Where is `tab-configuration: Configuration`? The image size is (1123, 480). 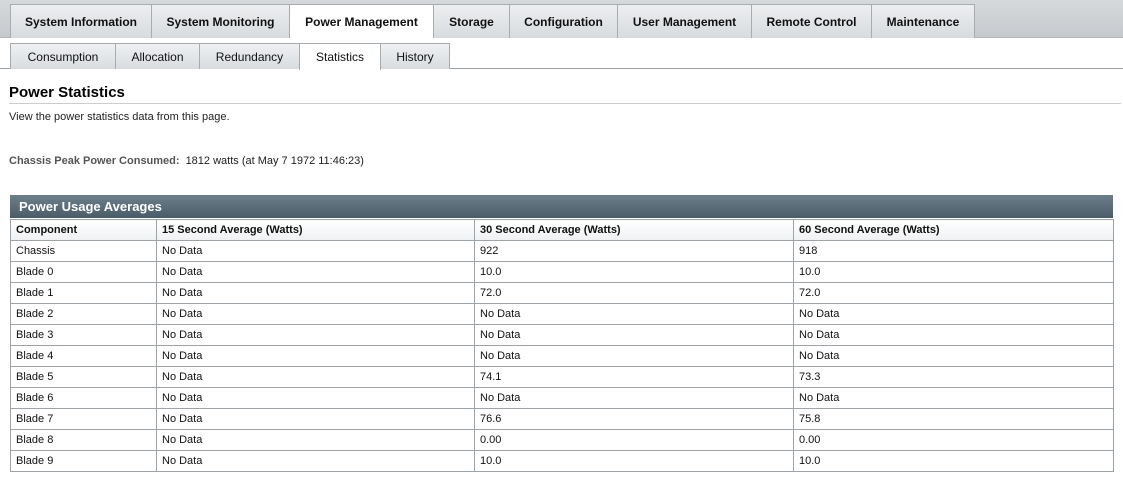 tab-configuration: Configuration is located at coordinates (563, 21).